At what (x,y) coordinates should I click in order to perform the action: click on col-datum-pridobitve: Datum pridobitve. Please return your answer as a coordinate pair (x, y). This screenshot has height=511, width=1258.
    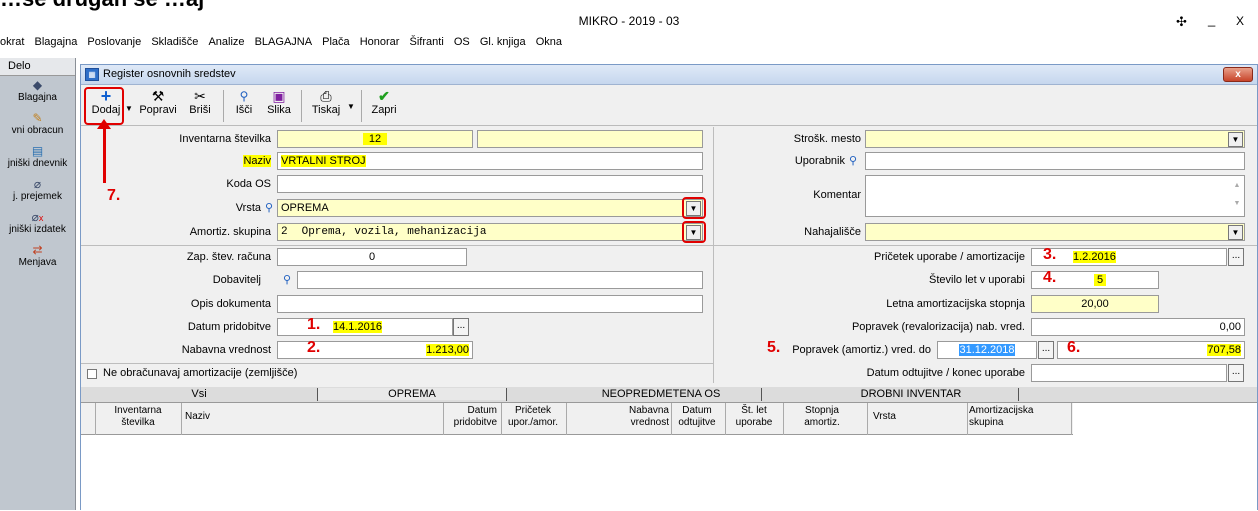
    Looking at the image, I should click on (471, 417).